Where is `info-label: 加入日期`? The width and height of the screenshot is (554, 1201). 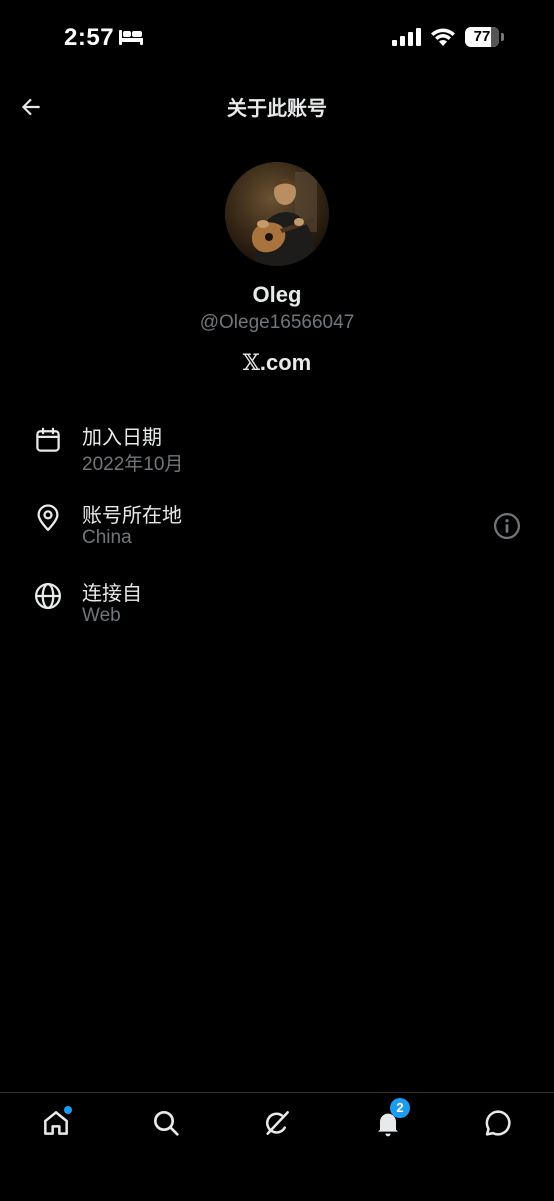 info-label: 加入日期 is located at coordinates (122, 438).